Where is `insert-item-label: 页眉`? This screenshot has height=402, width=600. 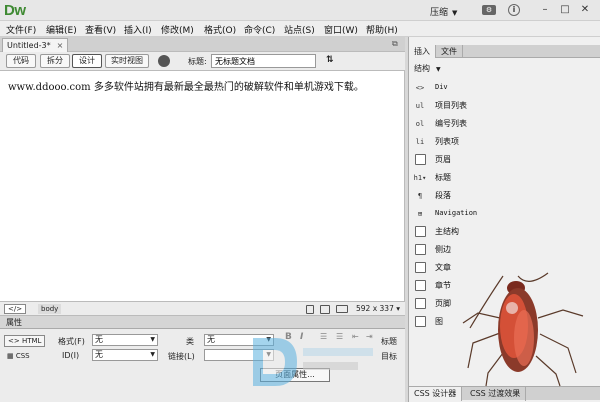
insert-item-label: 页眉 is located at coordinates (443, 159).